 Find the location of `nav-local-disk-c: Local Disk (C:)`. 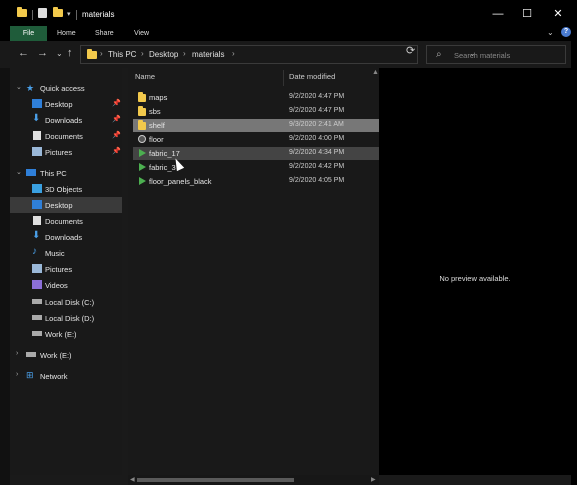

nav-local-disk-c: Local Disk (C:) is located at coordinates (66, 302).